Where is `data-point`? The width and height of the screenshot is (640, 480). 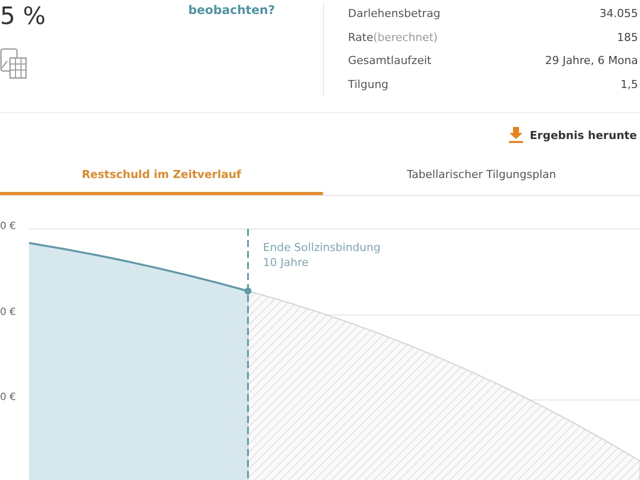 data-point is located at coordinates (248, 291).